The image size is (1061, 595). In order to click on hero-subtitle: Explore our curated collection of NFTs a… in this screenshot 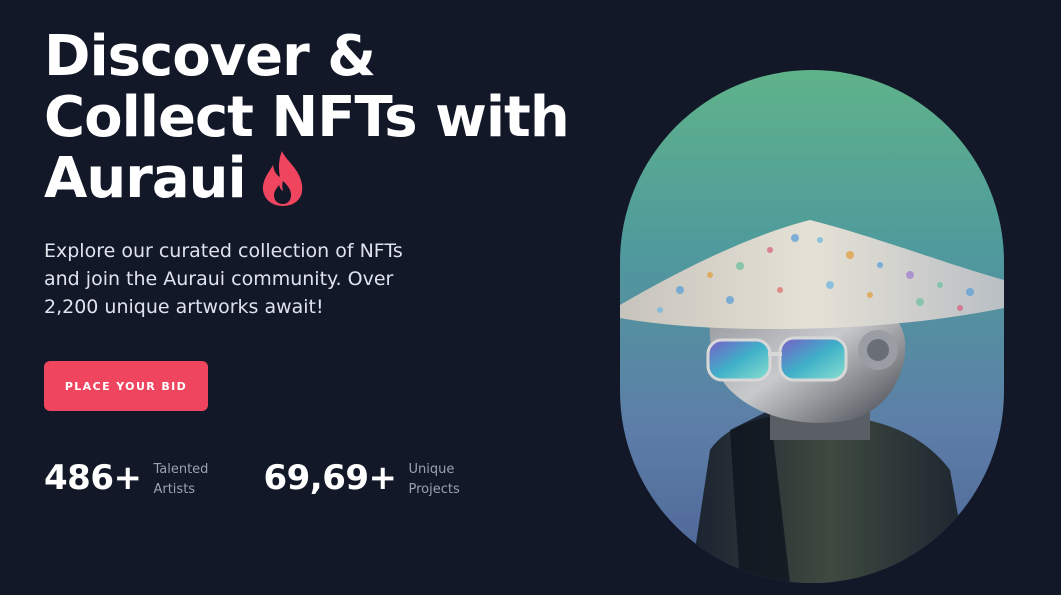, I will do `click(223, 279)`.